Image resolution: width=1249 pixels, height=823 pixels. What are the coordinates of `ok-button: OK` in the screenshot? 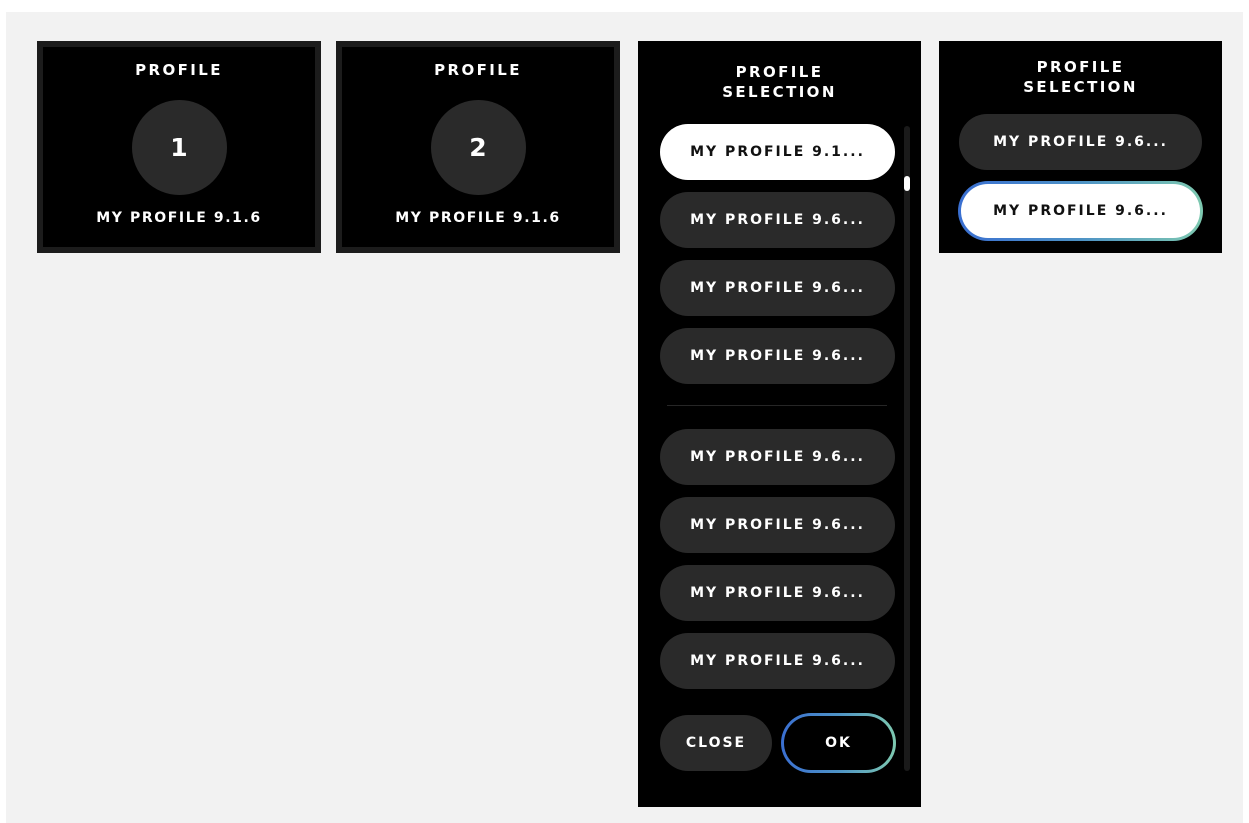 It's located at (838, 743).